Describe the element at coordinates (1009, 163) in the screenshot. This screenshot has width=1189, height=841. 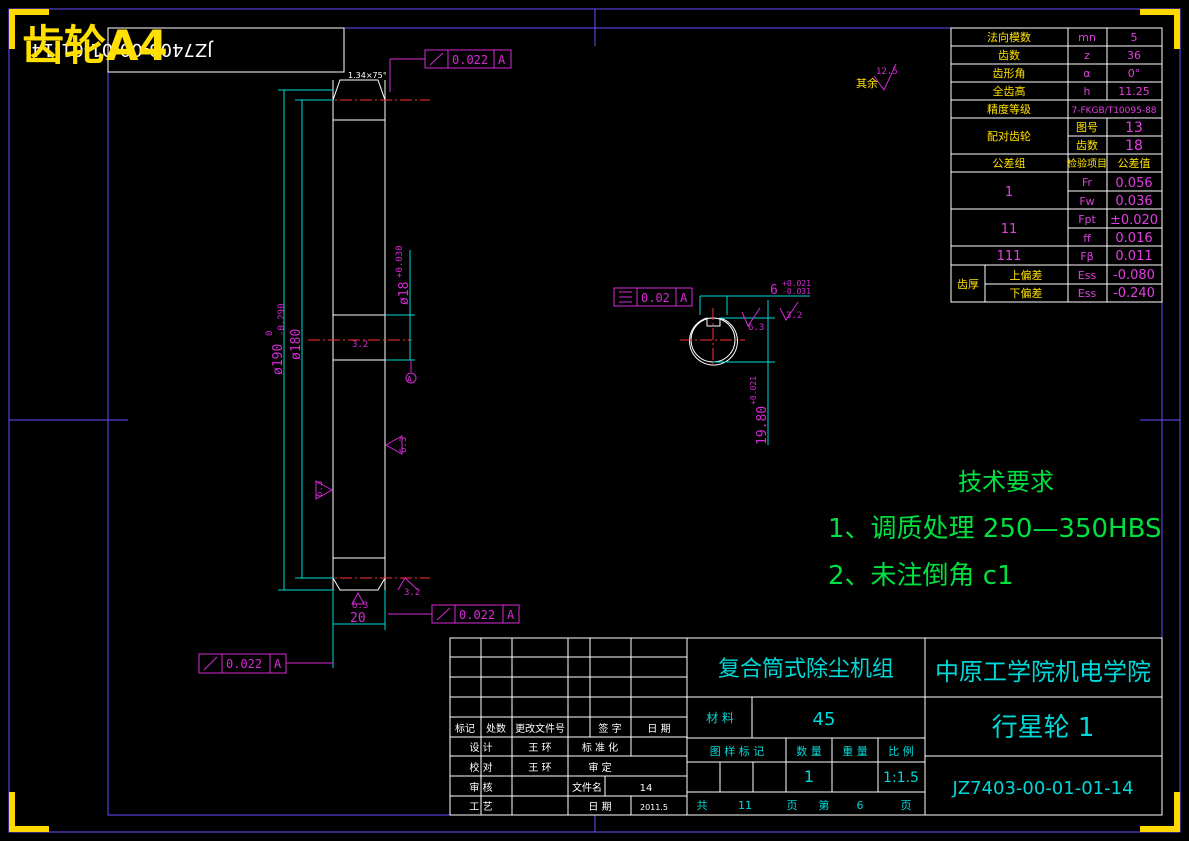
I see `tol-group-label: 公差组` at that location.